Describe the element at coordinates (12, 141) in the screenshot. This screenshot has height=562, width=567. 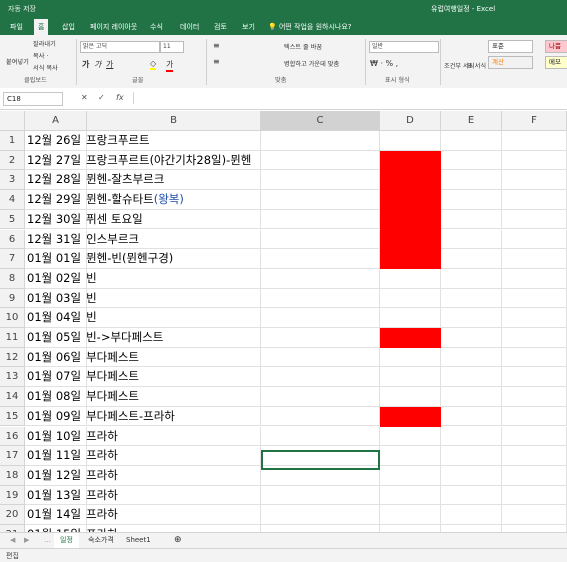
I see `row-header: 1` at that location.